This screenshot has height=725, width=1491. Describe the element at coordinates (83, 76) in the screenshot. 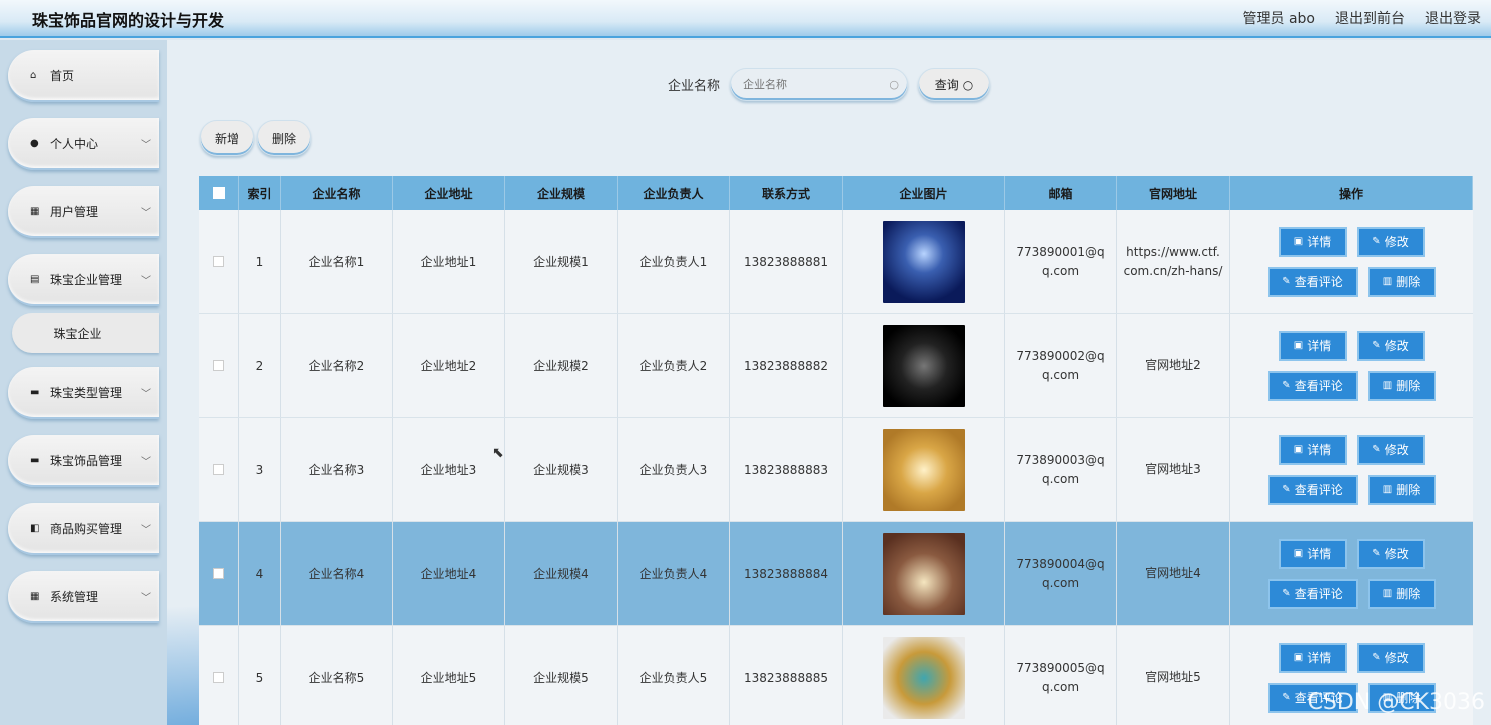

I see `sidebar-item-home: ⌂ 首页` at that location.